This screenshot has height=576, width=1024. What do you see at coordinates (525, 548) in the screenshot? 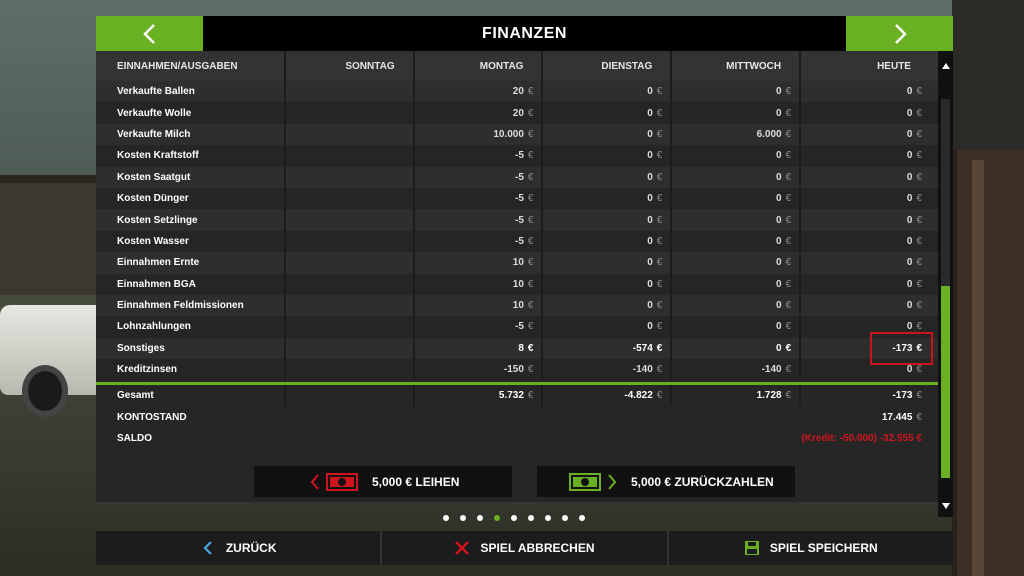
I see `abort-game-button: SPIEL ABBRECHEN` at bounding box center [525, 548].